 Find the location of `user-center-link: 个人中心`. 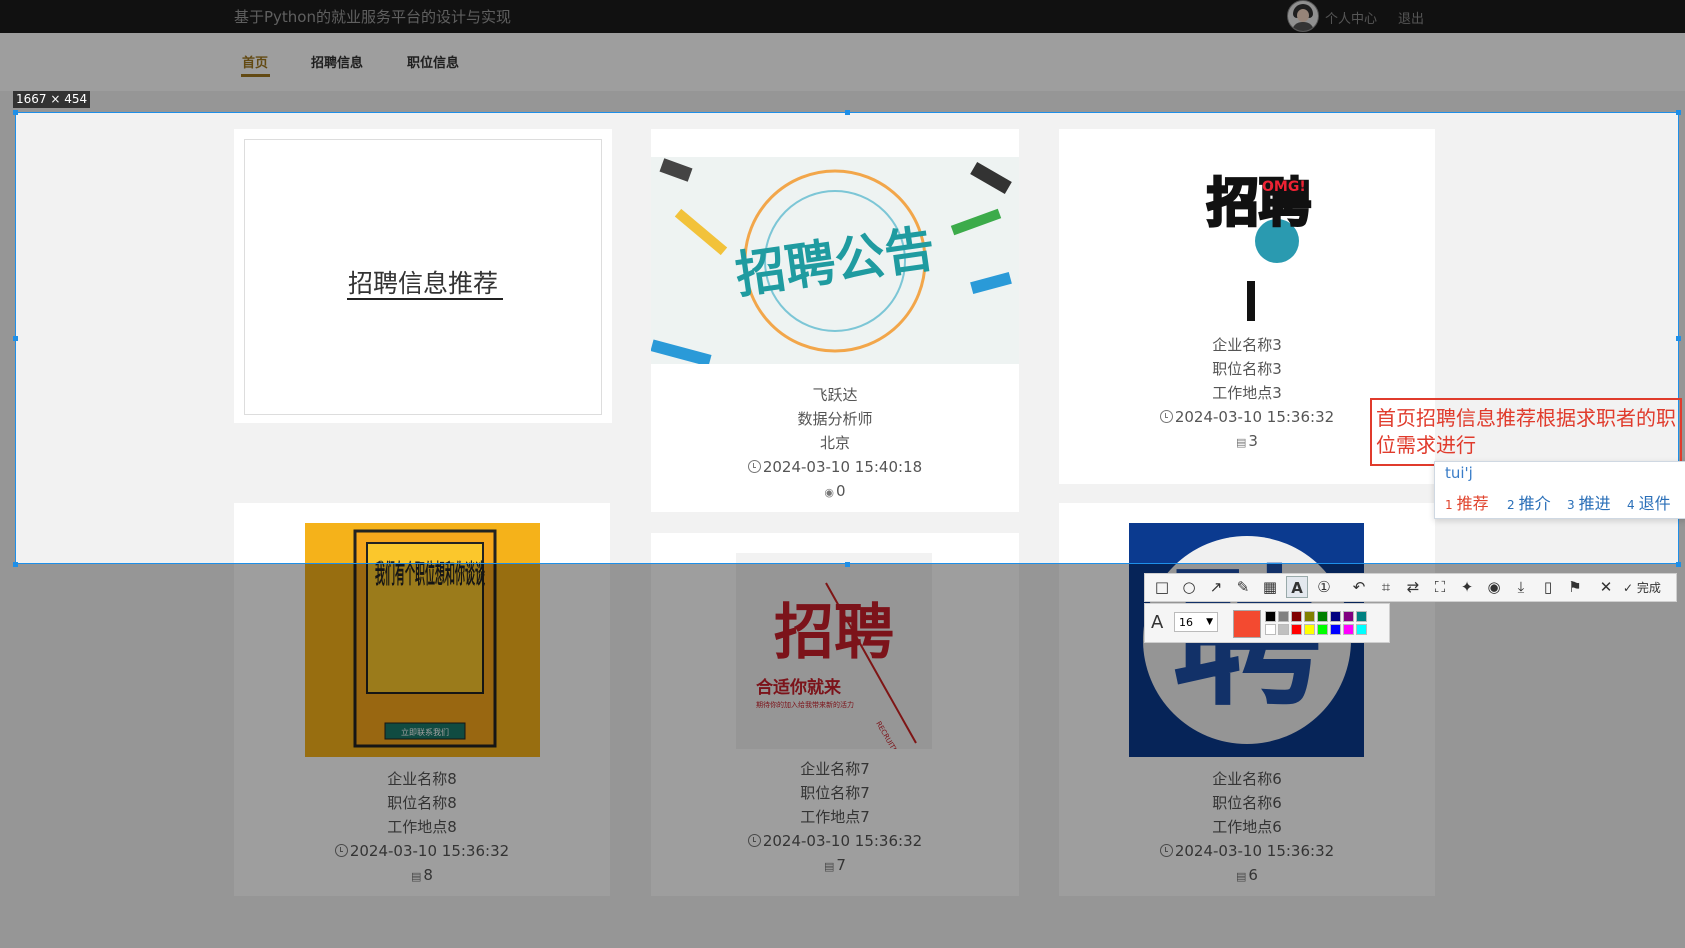

user-center-link: 个人中心 is located at coordinates (1351, 17).